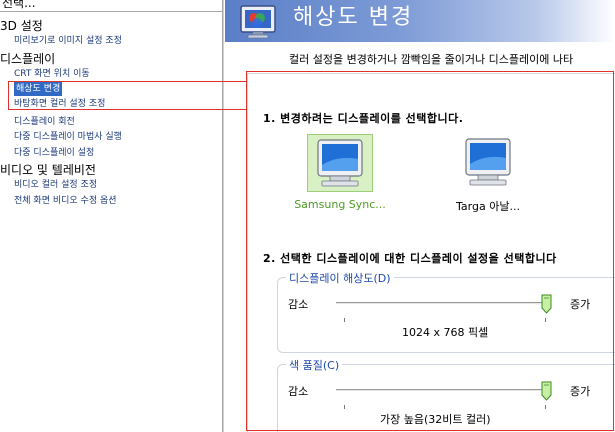 This screenshot has width=615, height=432. I want to click on page-title: 해상도 변경, so click(353, 17).